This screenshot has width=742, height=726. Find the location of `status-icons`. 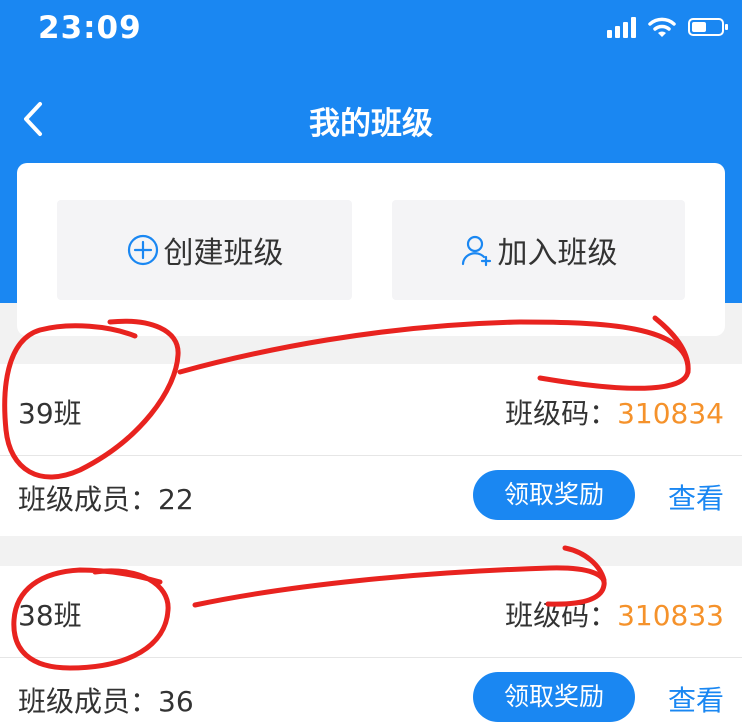

status-icons is located at coordinates (667, 27).